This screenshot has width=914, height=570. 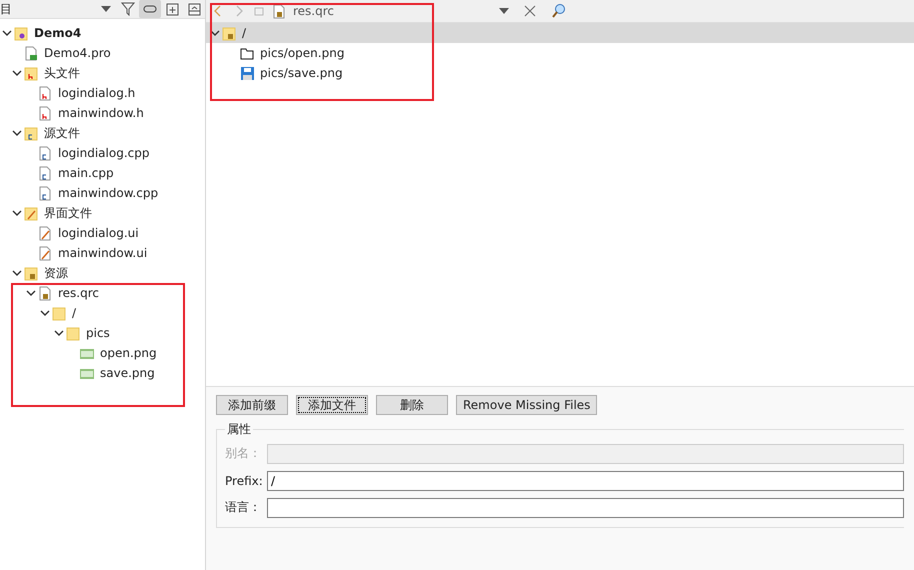 What do you see at coordinates (6, 9) in the screenshot?
I see `panel-title: 目` at bounding box center [6, 9].